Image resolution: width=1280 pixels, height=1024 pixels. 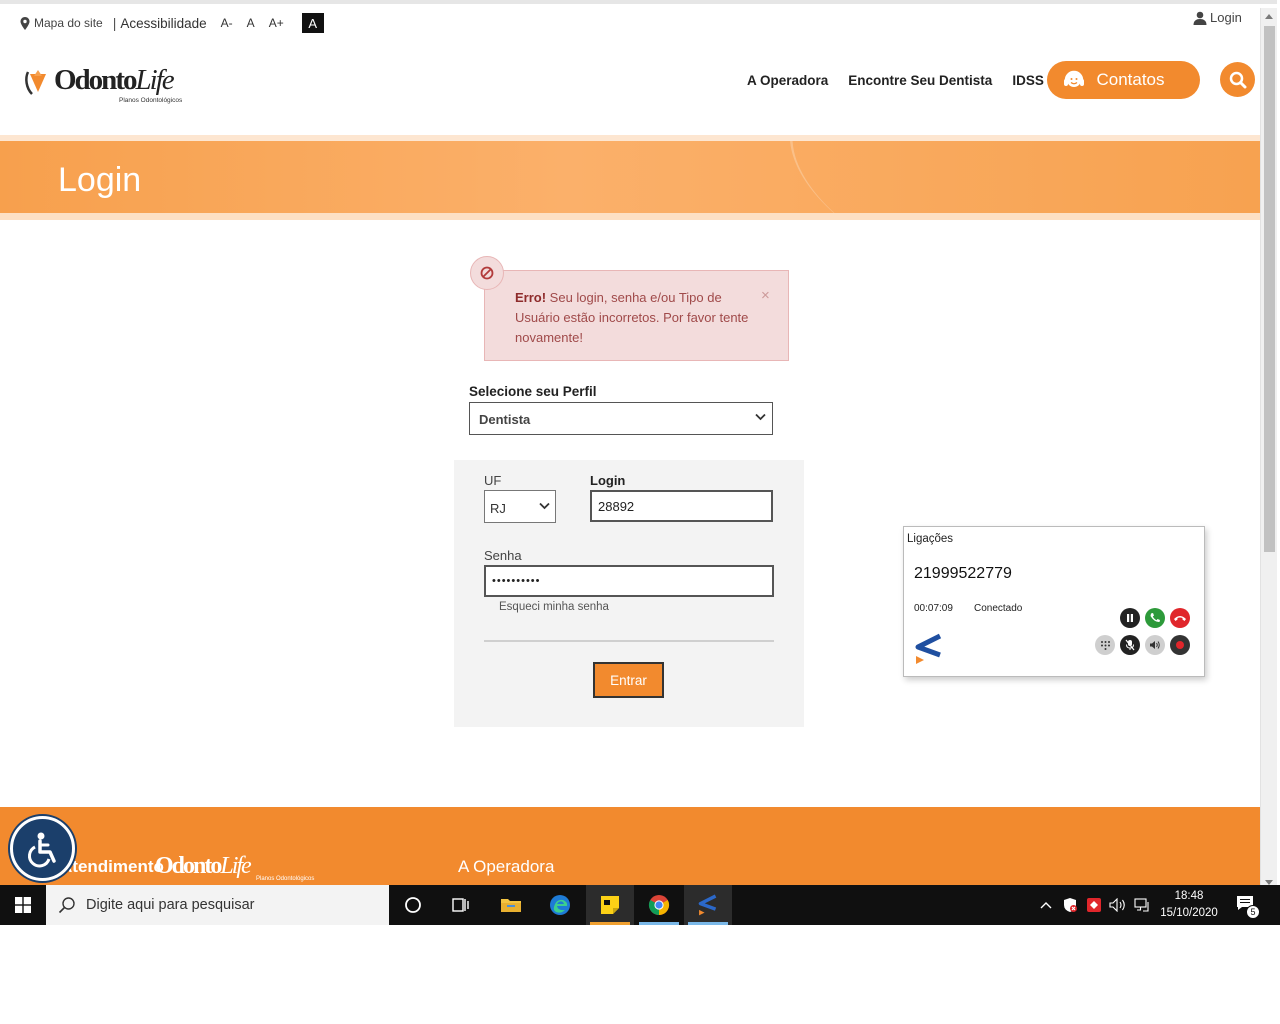 I want to click on cortana-icon, so click(x=413, y=905).